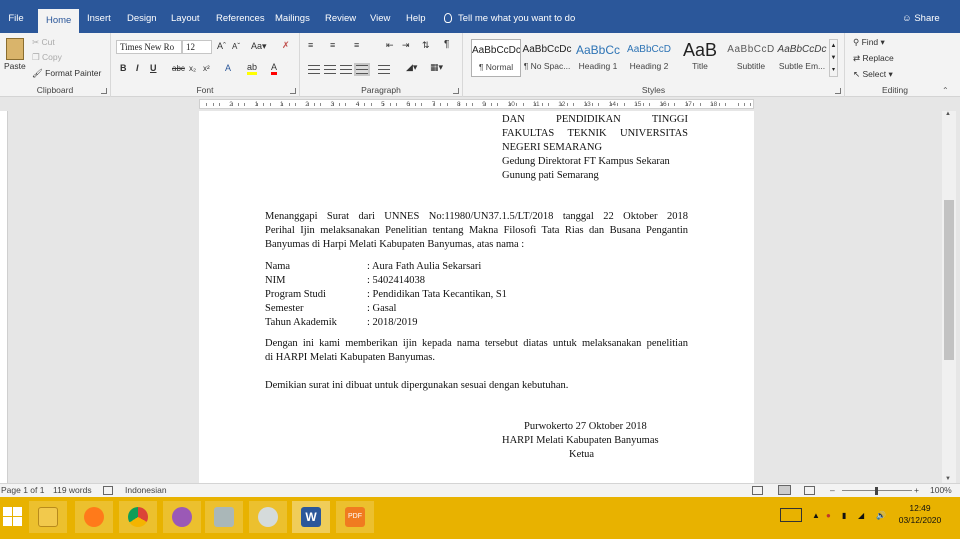 Image resolution: width=960 pixels, height=539 pixels. I want to click on strikethrough-button: abc, so click(178, 68).